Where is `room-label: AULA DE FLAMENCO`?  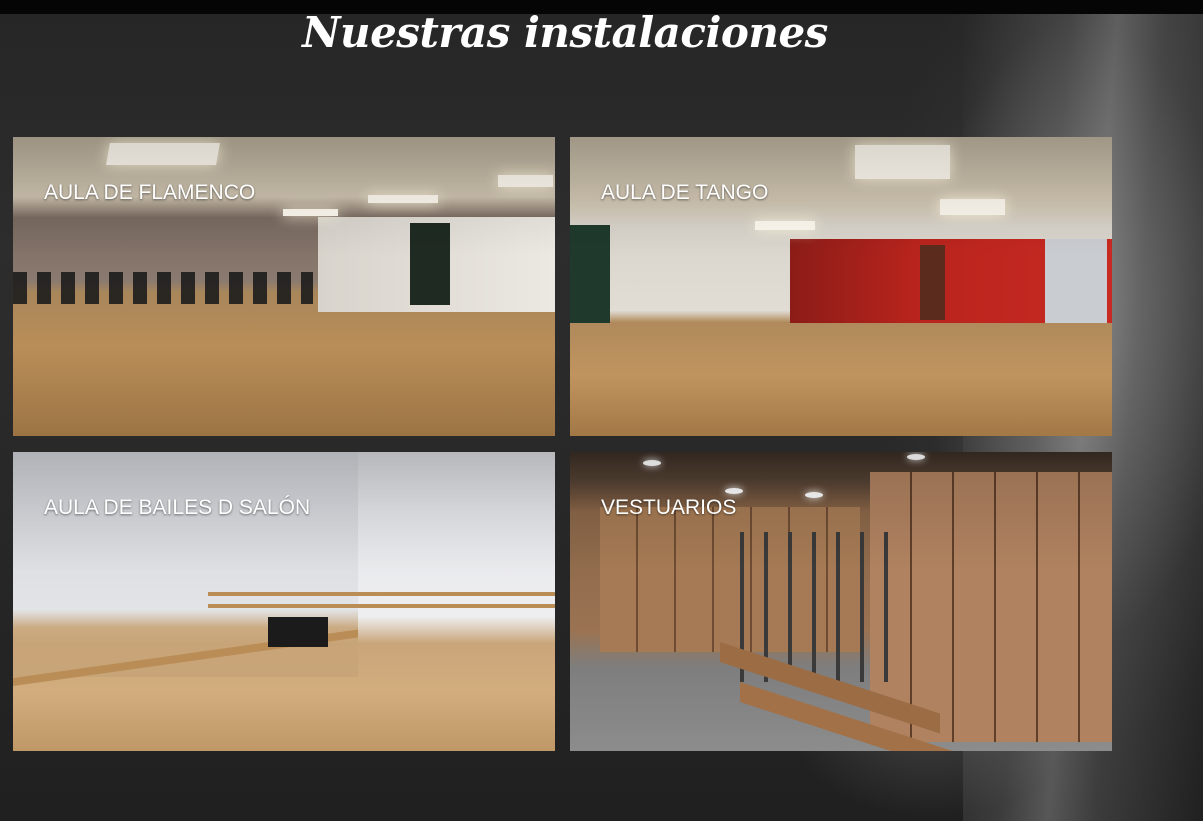
room-label: AULA DE FLAMENCO is located at coordinates (150, 192).